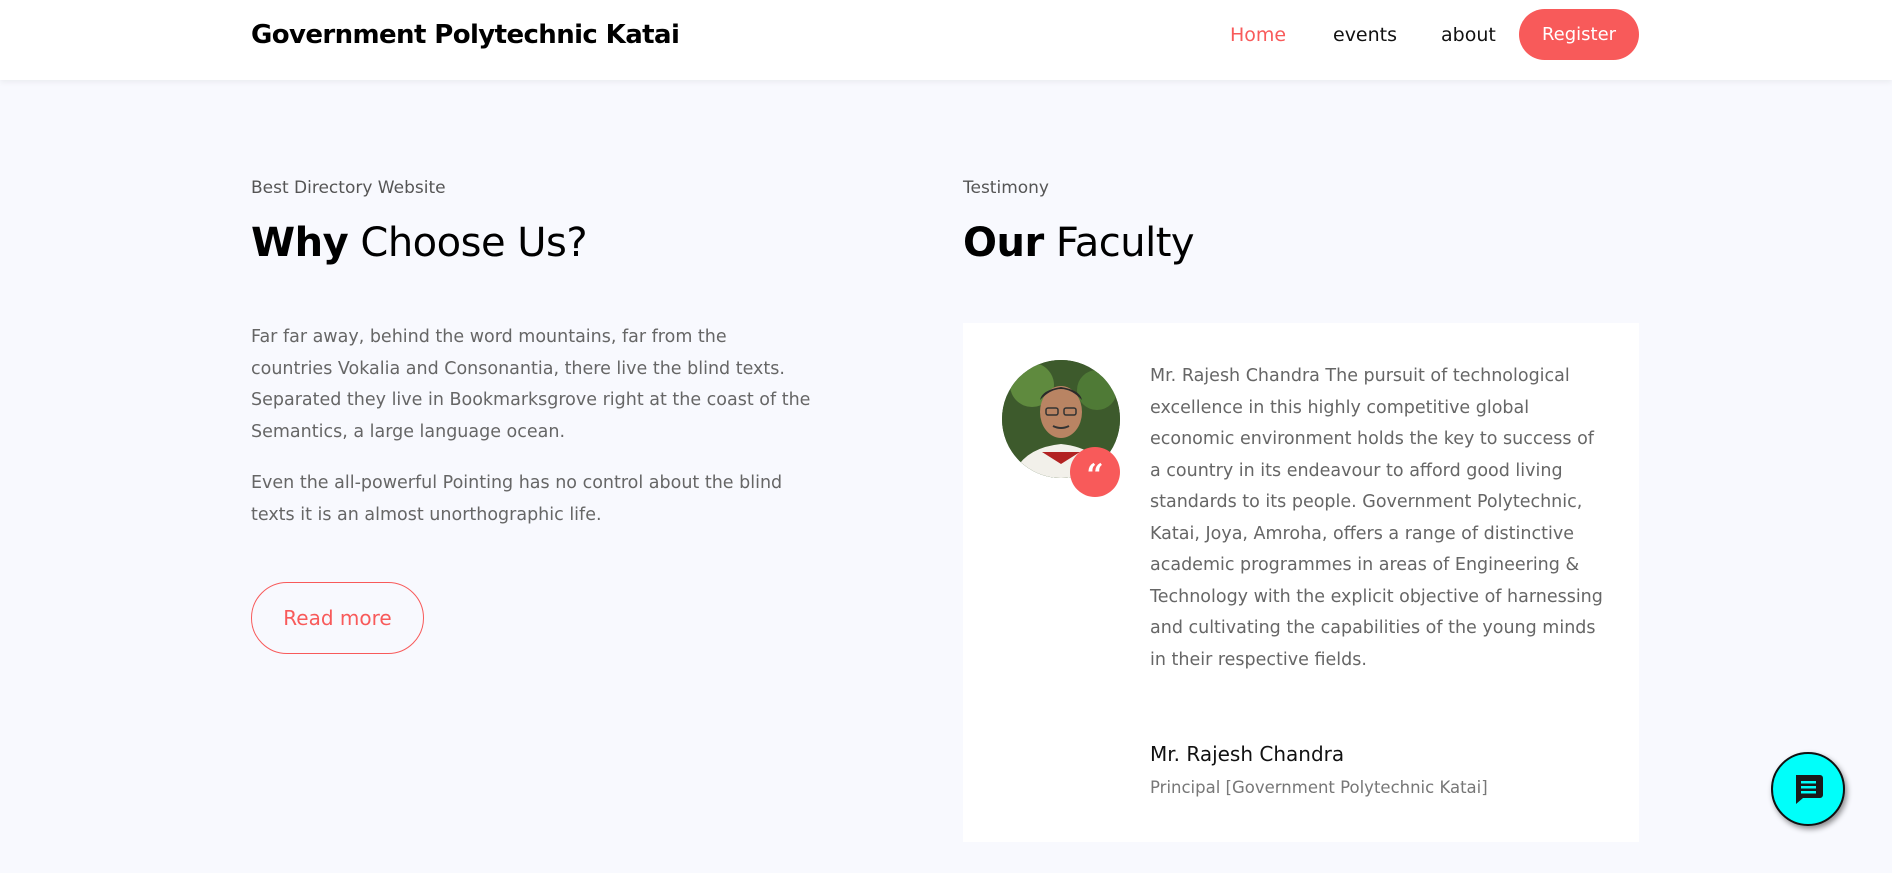 This screenshot has width=1892, height=873. I want to click on why-heading-rest: Choose Us?, so click(468, 243).